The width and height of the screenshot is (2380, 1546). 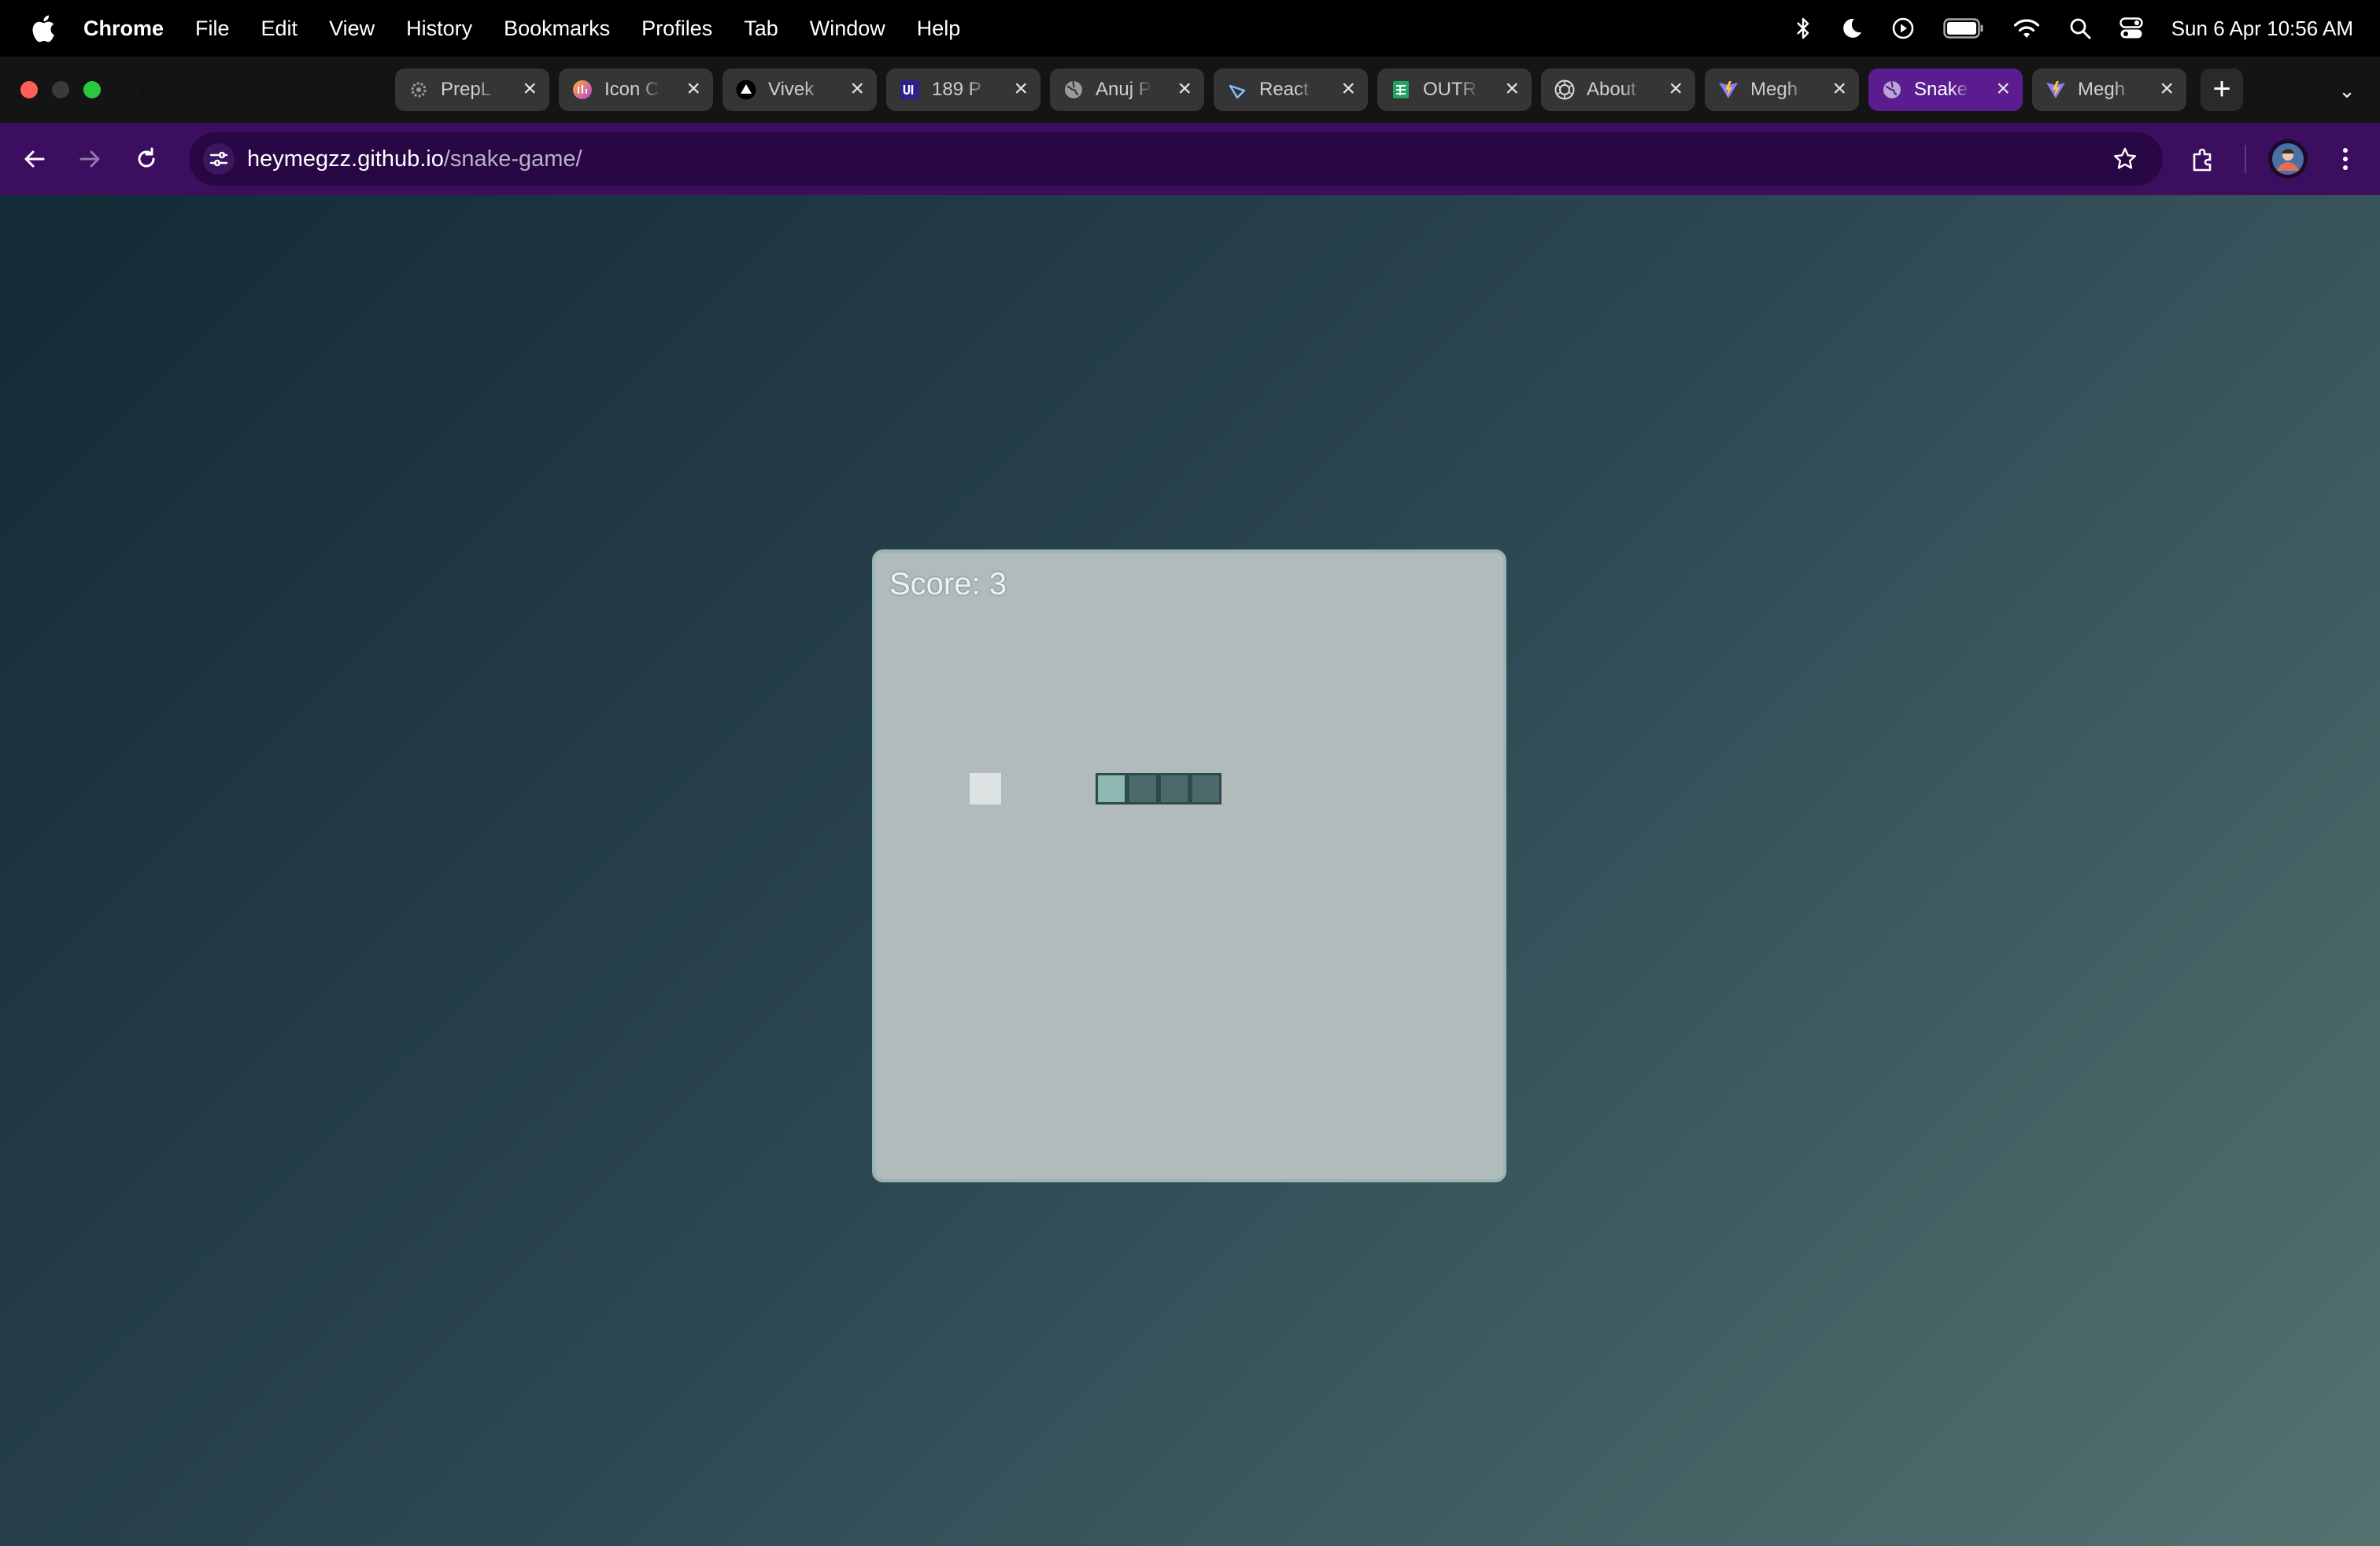 What do you see at coordinates (910, 90) in the screenshot?
I see `ui-badge-icon` at bounding box center [910, 90].